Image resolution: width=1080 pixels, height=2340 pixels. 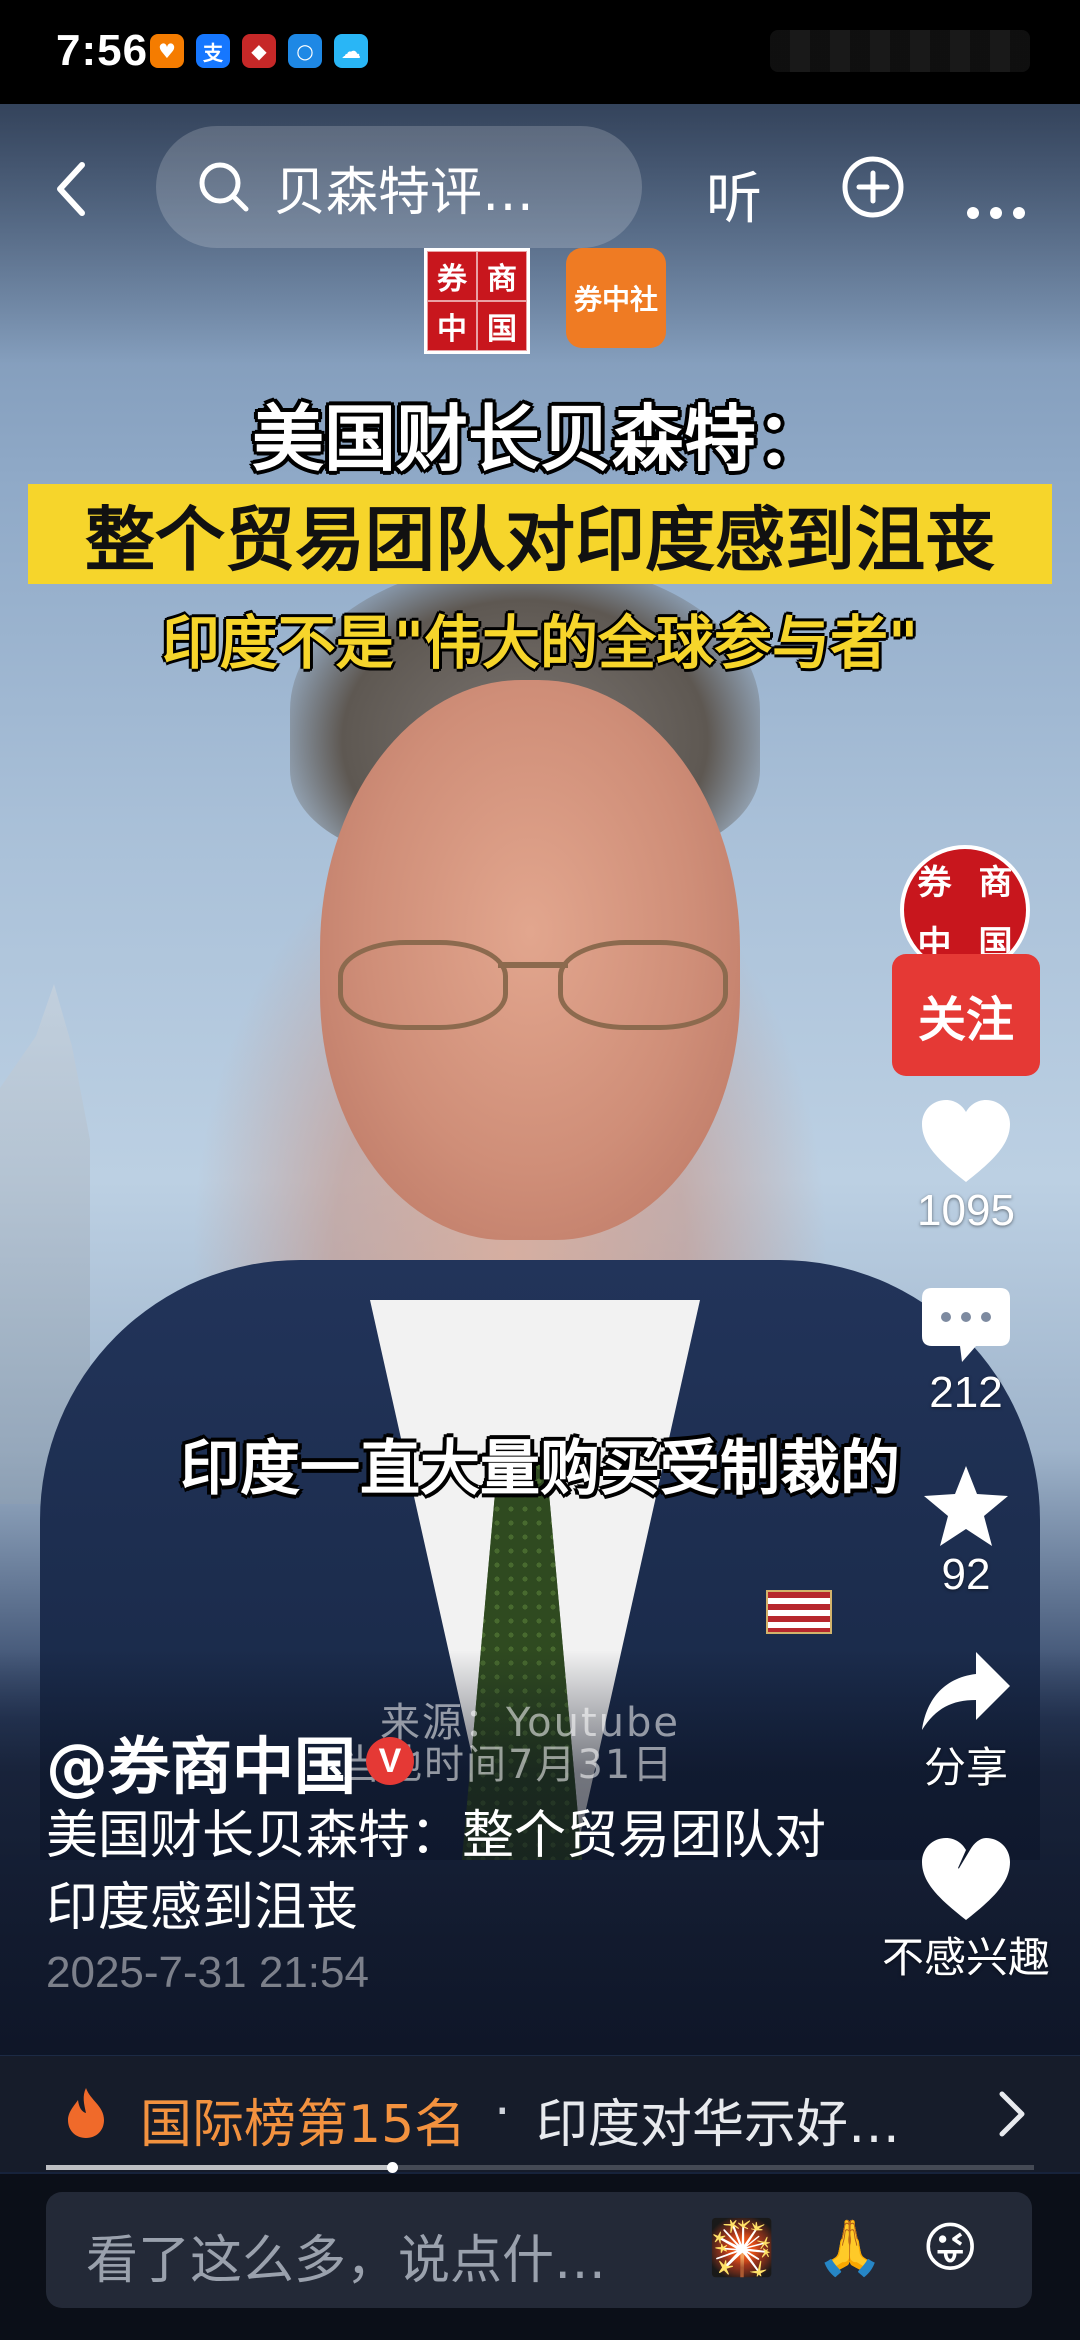 I want to click on not-interested-button: 不感兴趣, so click(x=966, y=1910).